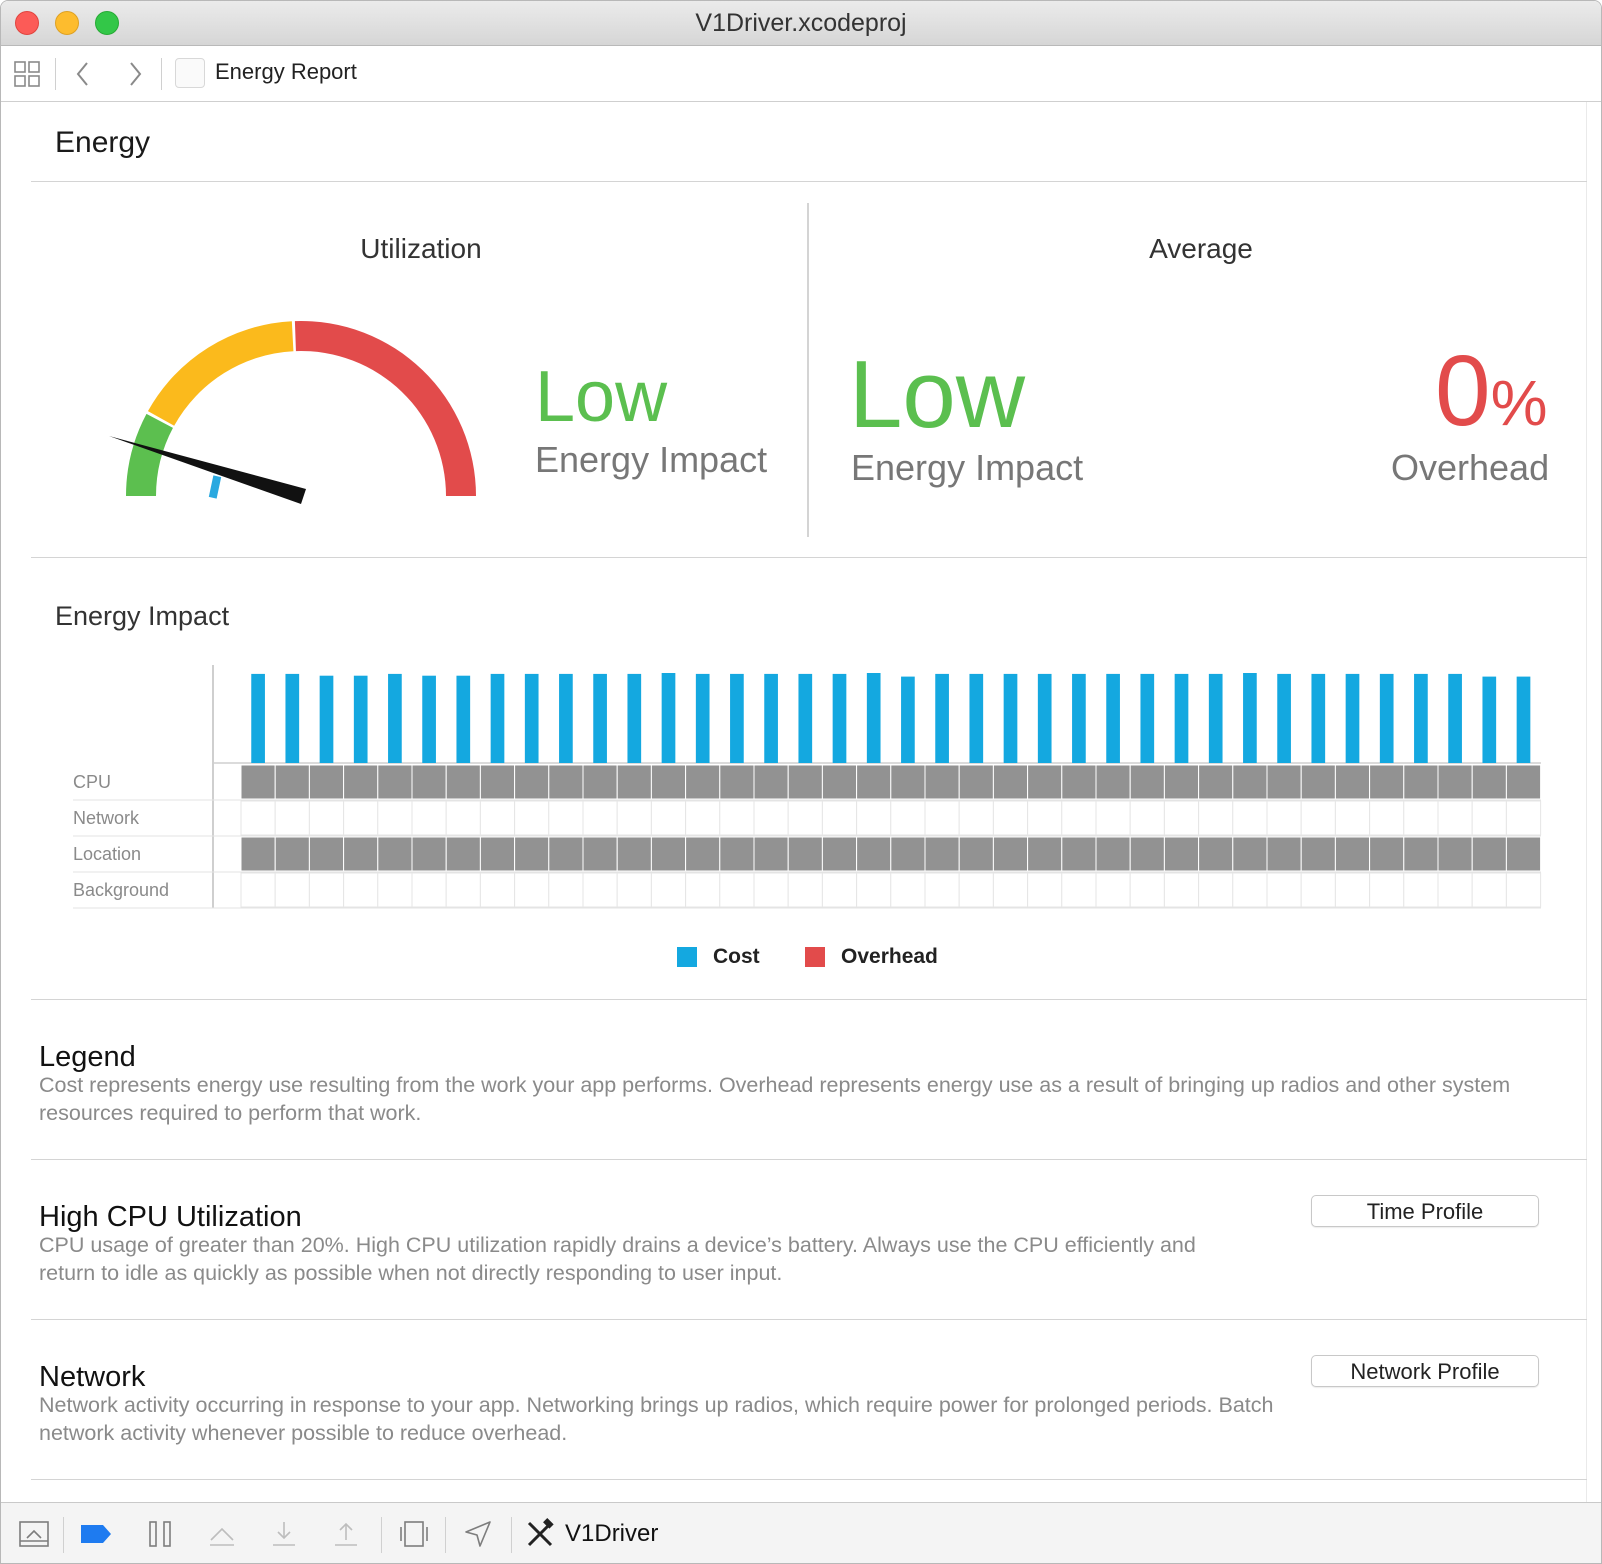  What do you see at coordinates (103, 142) in the screenshot?
I see `energy-section-title: Energy` at bounding box center [103, 142].